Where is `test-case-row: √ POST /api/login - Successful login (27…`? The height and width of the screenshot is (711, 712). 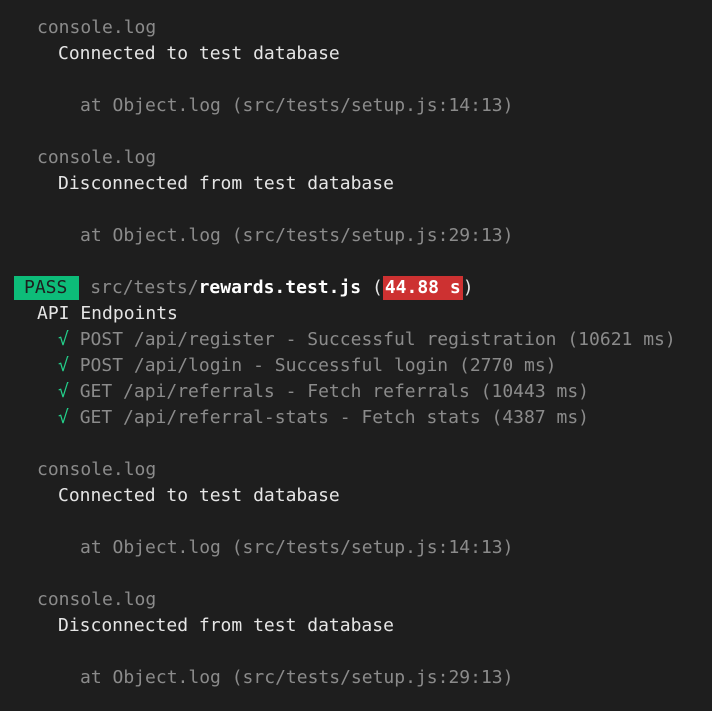
test-case-row: √ POST /api/login - Successful login (27… is located at coordinates (307, 366).